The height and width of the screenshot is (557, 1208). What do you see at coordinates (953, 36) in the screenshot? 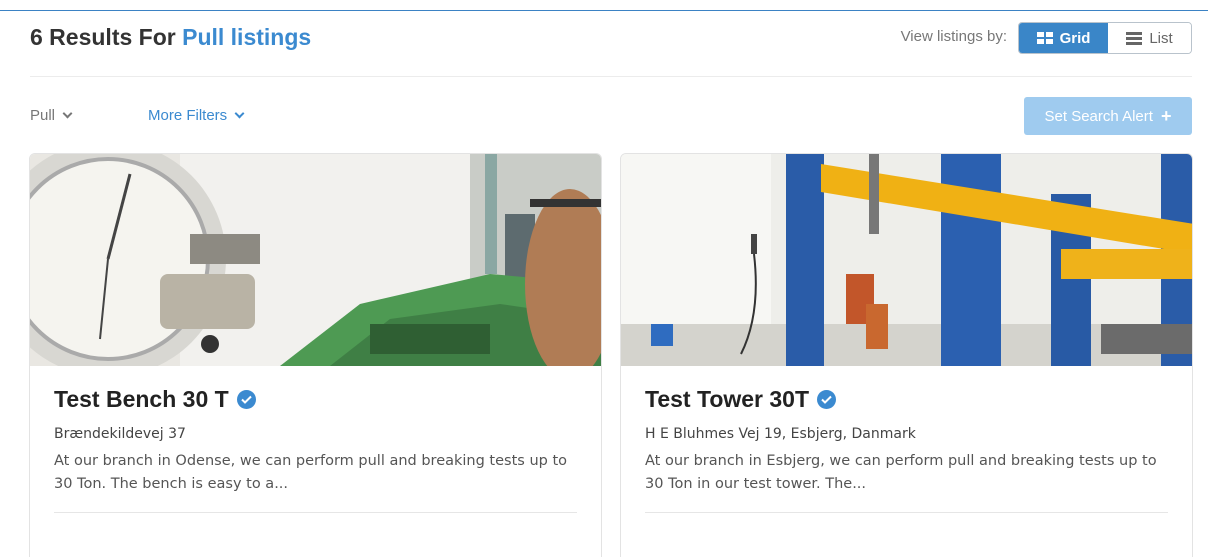
I see `view-listings-label: View listings by:` at bounding box center [953, 36].